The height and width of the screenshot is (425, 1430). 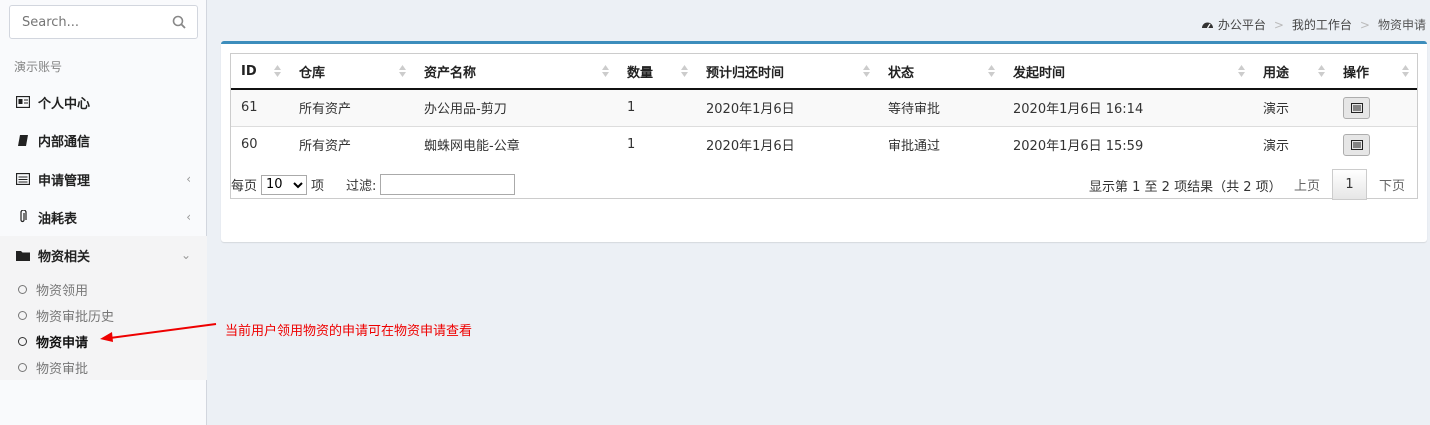 I want to click on column-header-asset-name: 资产名称, so click(x=515, y=72).